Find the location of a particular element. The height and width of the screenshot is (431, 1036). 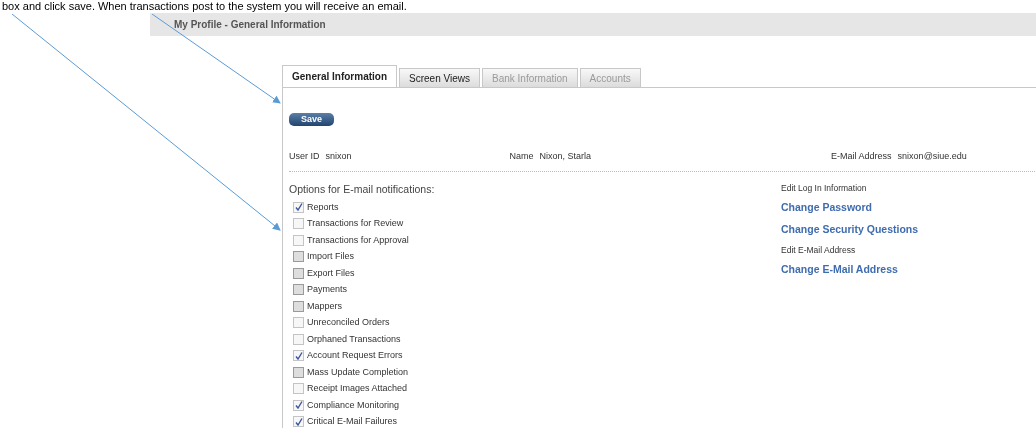

option-label: Transactions for Review is located at coordinates (355, 223).